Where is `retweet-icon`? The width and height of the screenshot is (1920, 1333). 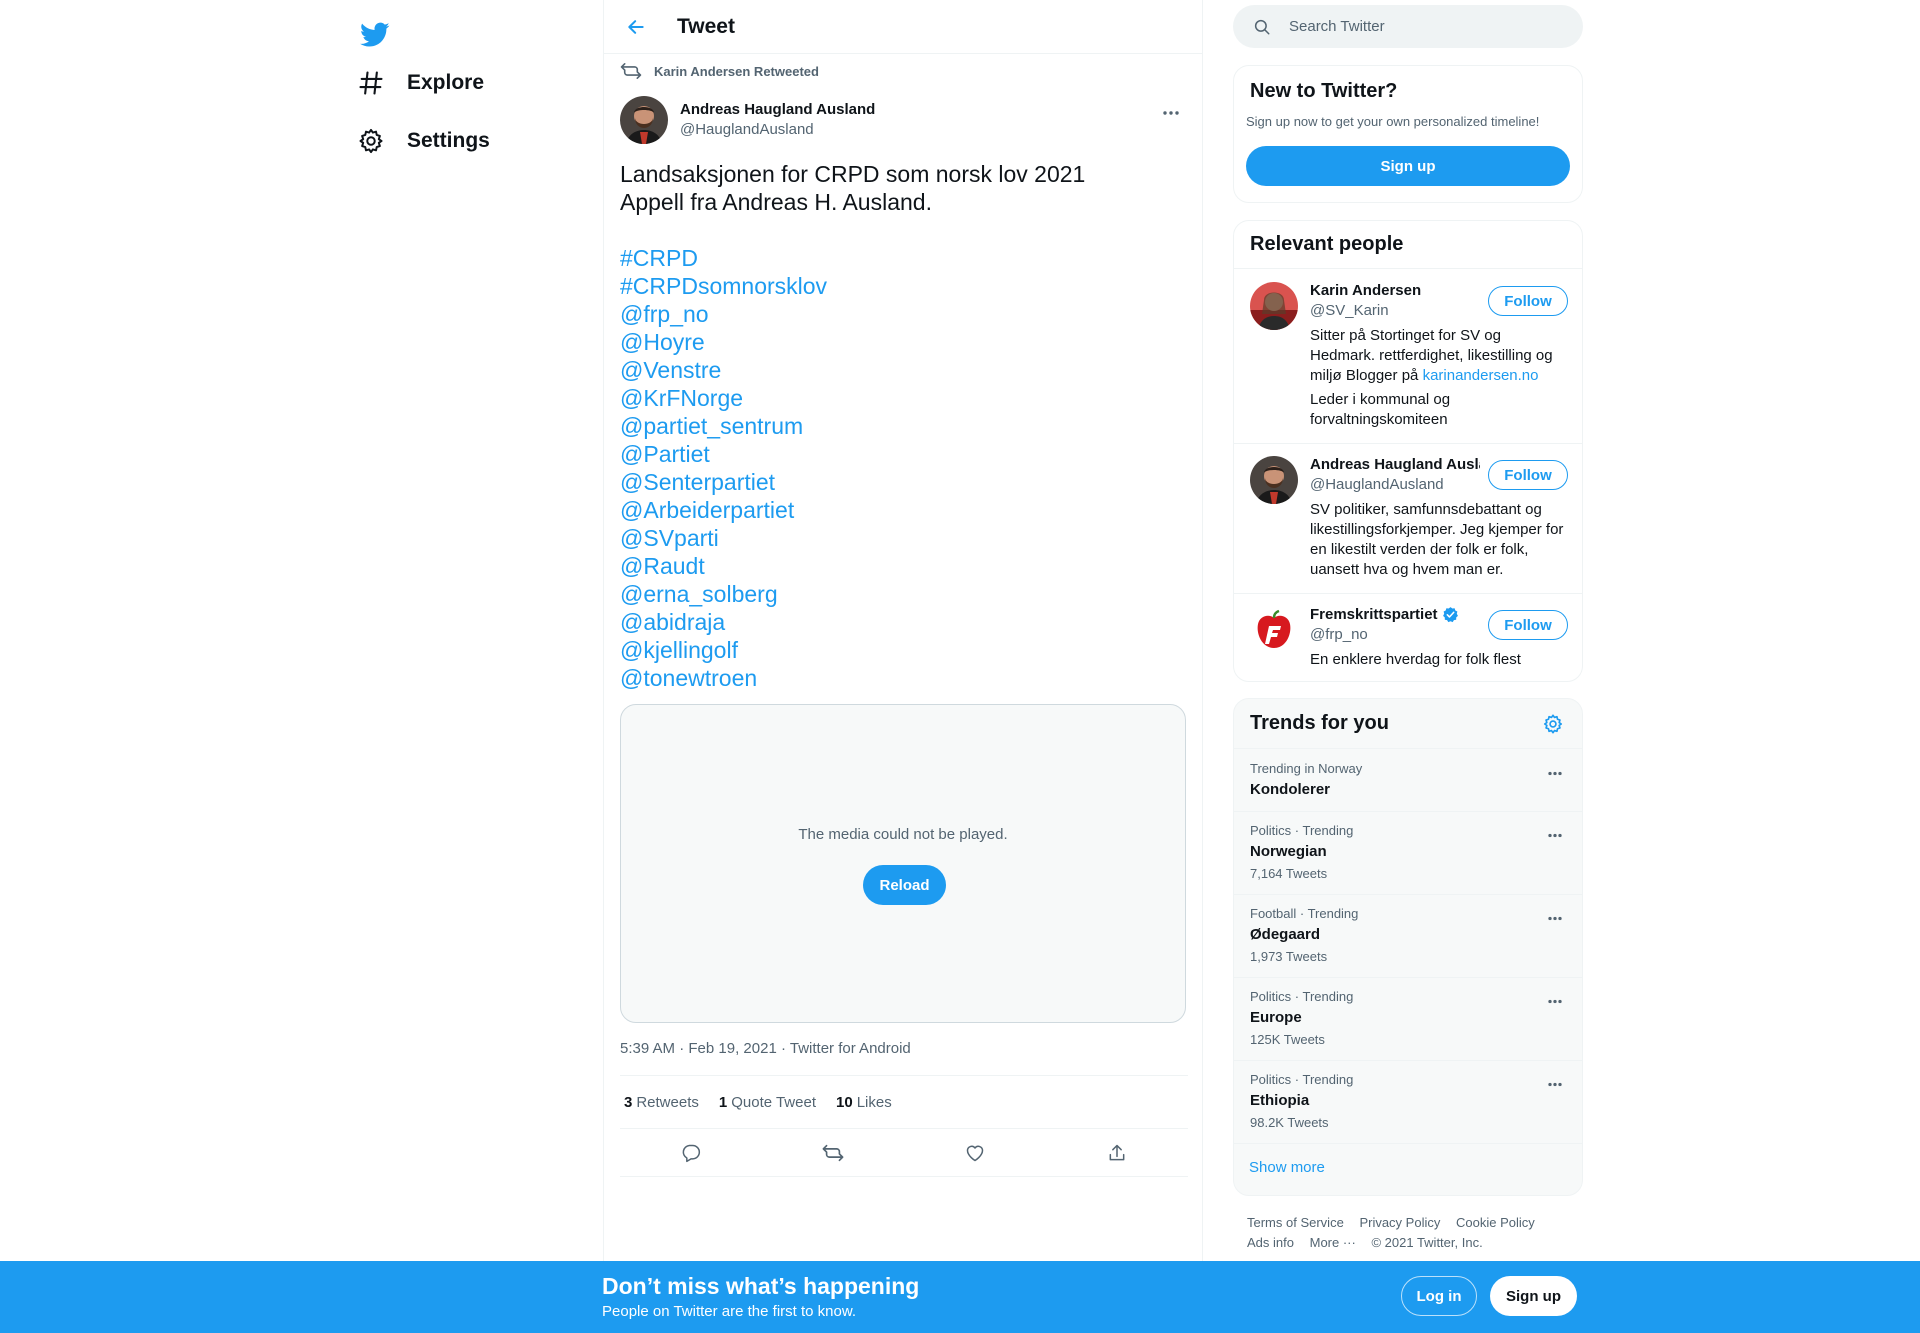
retweet-icon is located at coordinates (833, 1152).